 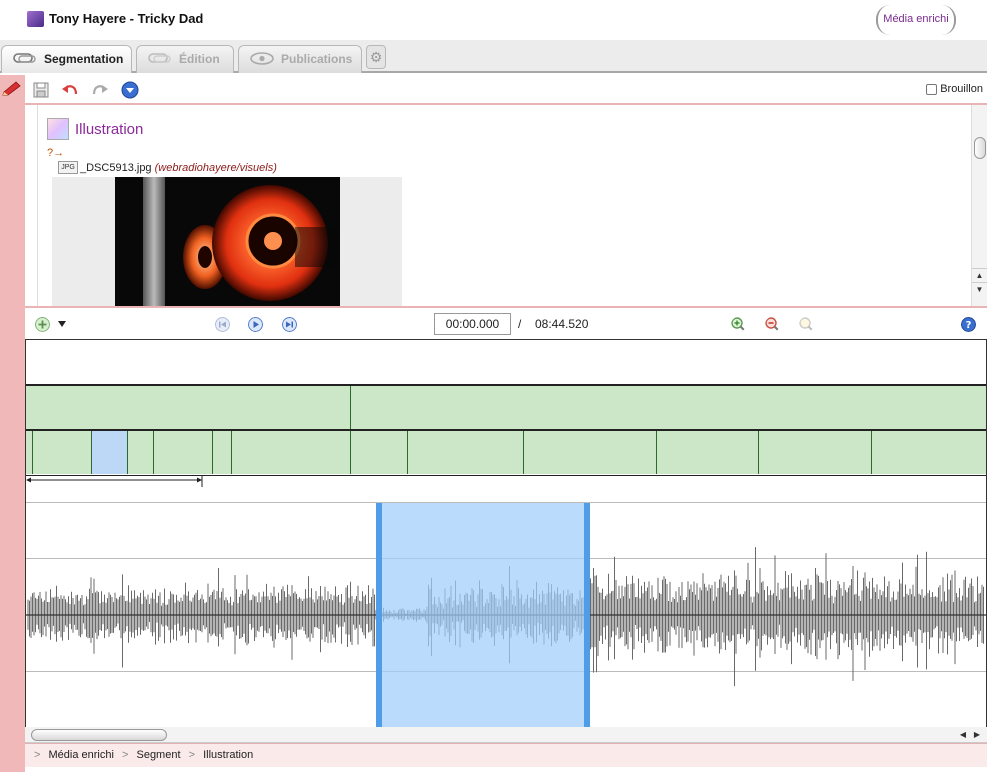 I want to click on range-arrow, so click(x=114, y=481).